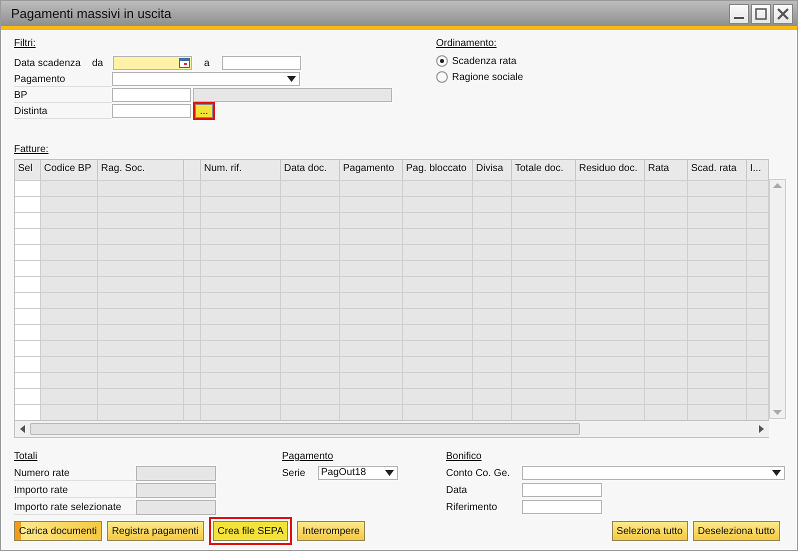 The height and width of the screenshot is (551, 798). I want to click on scrollbar-thumb, so click(305, 429).